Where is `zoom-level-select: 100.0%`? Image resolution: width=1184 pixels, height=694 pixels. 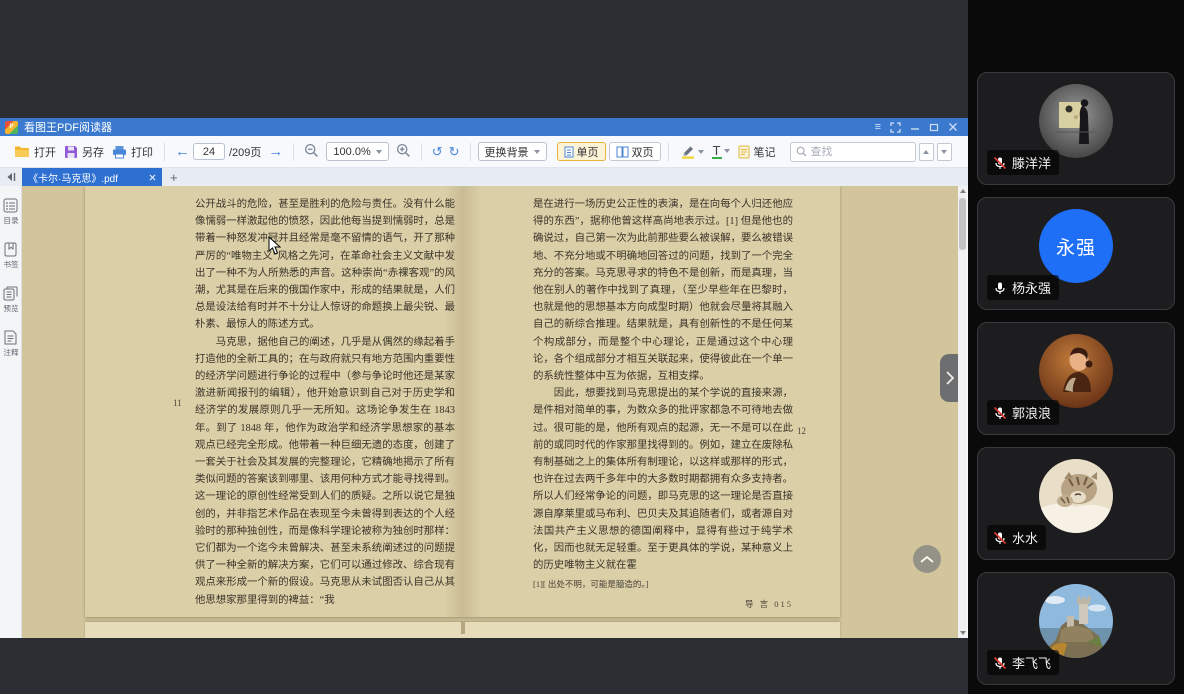 zoom-level-select: 100.0% is located at coordinates (357, 151).